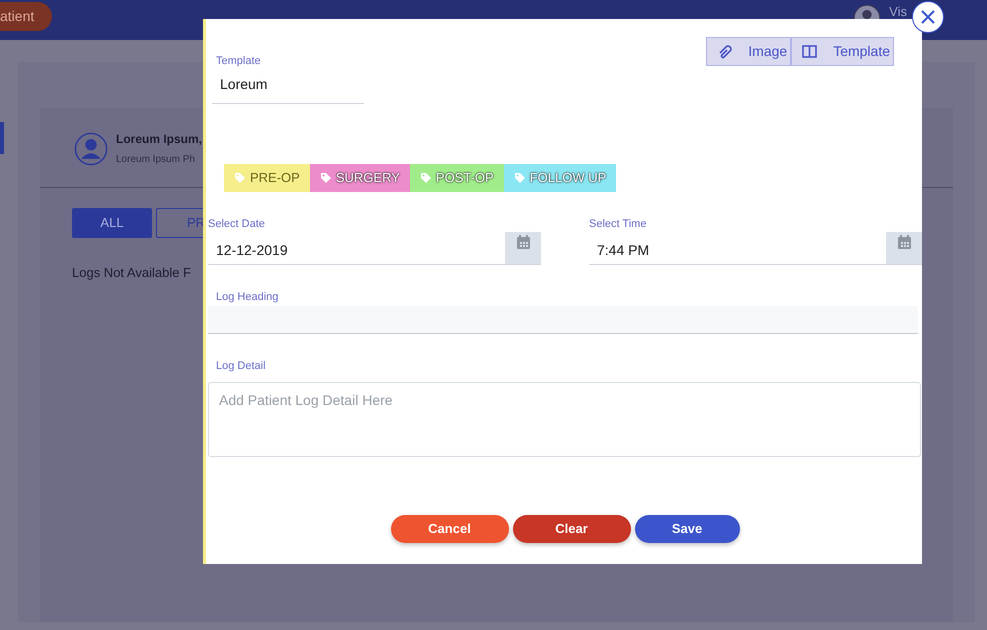 This screenshot has width=987, height=630. What do you see at coordinates (239, 61) in the screenshot?
I see `field-label: Template` at bounding box center [239, 61].